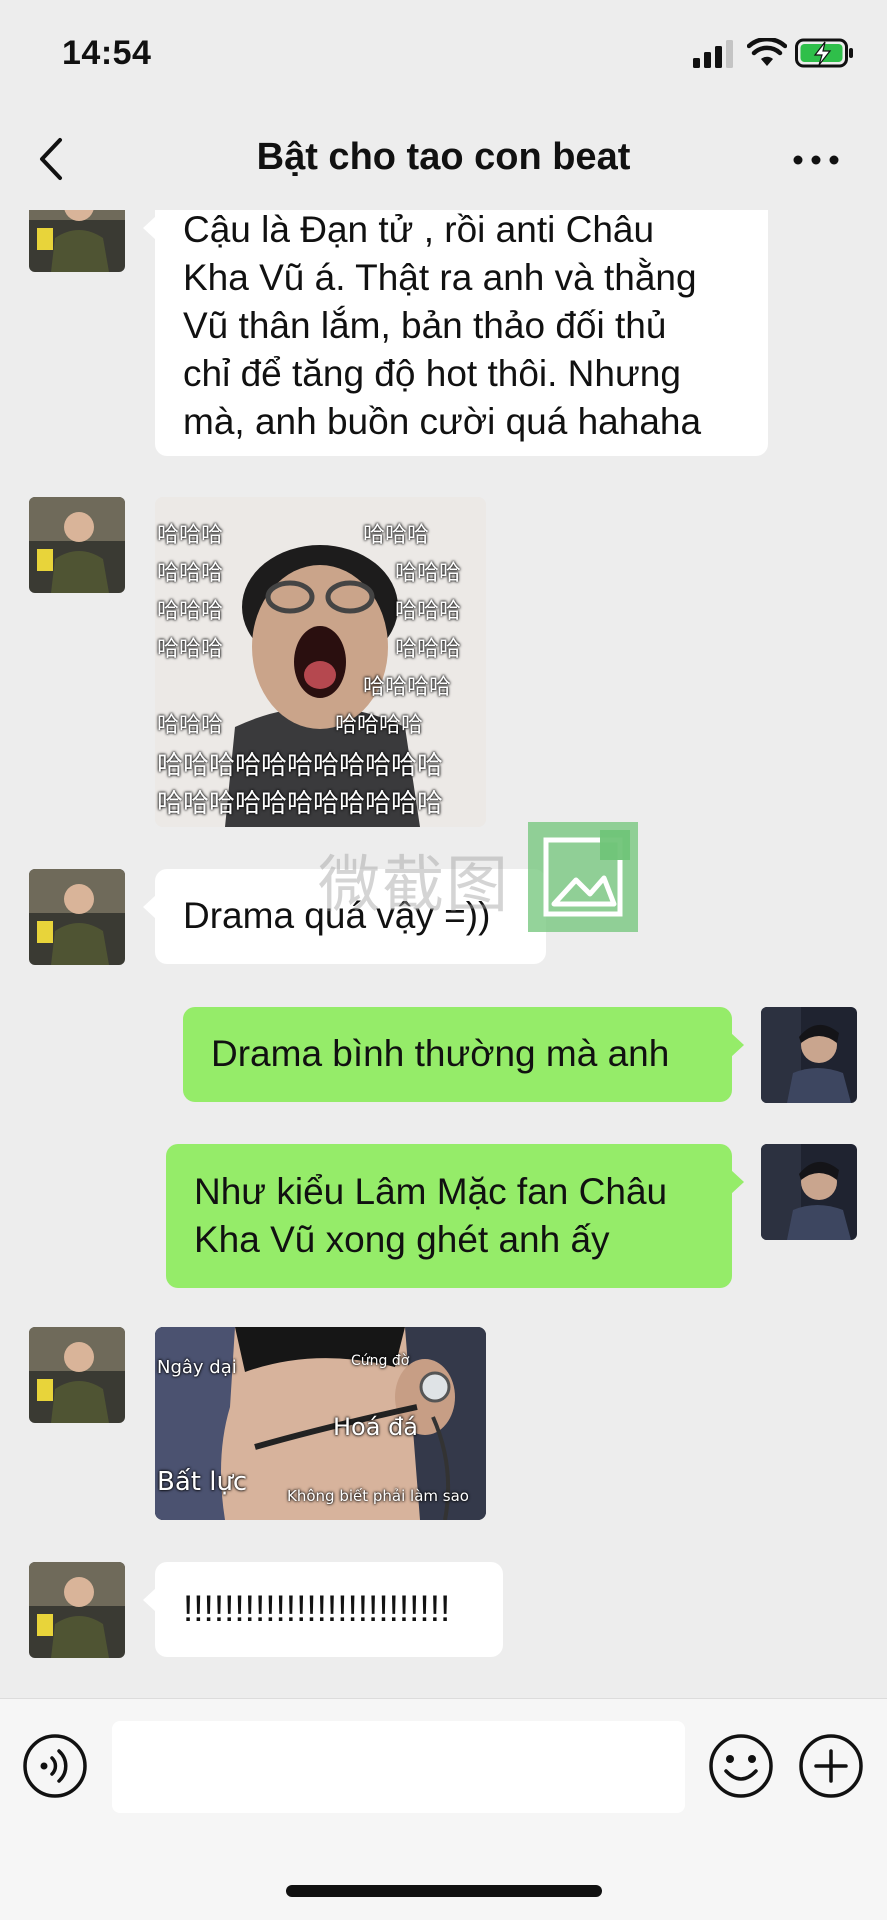 This screenshot has width=887, height=1920. I want to click on image-frame-icon, so click(583, 877).